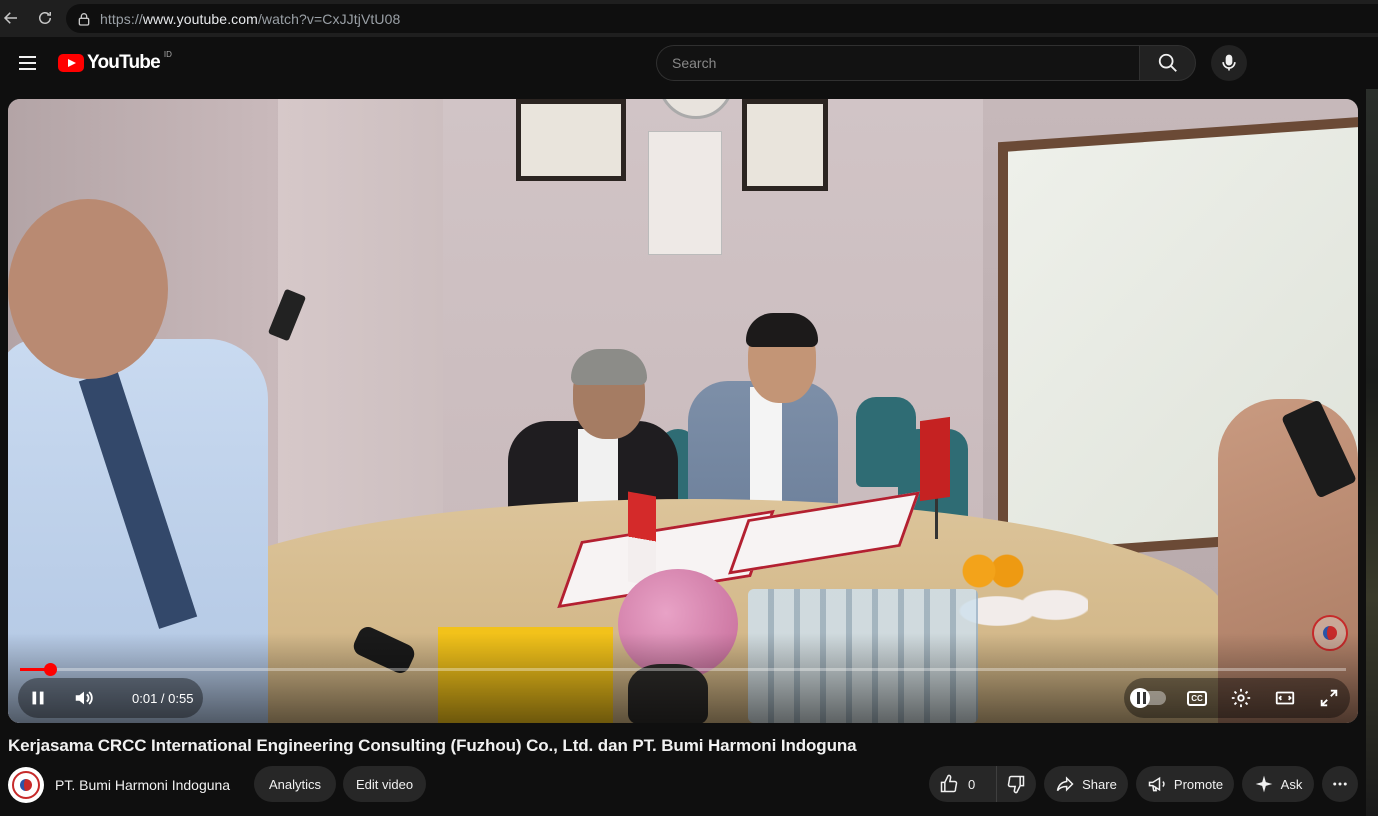  What do you see at coordinates (124, 62) in the screenshot?
I see `logo-wordmark: YouTube` at bounding box center [124, 62].